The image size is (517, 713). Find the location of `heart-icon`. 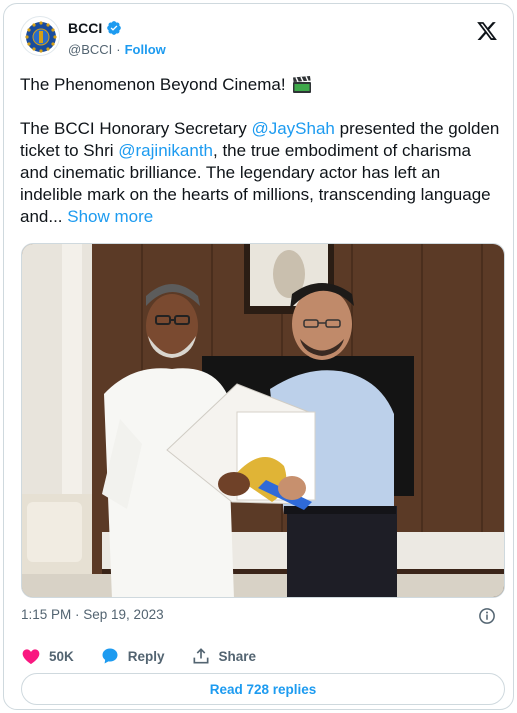

heart-icon is located at coordinates (31, 656).